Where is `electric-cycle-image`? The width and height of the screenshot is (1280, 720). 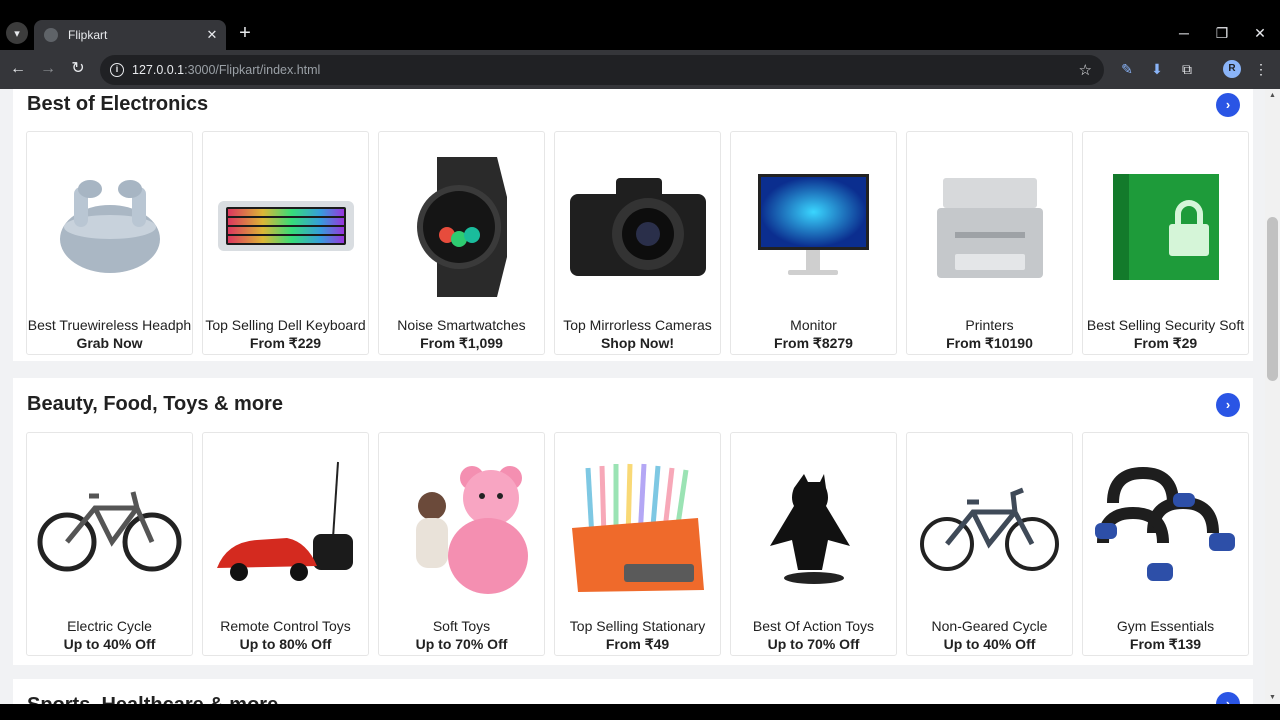 electric-cycle-image is located at coordinates (109, 527).